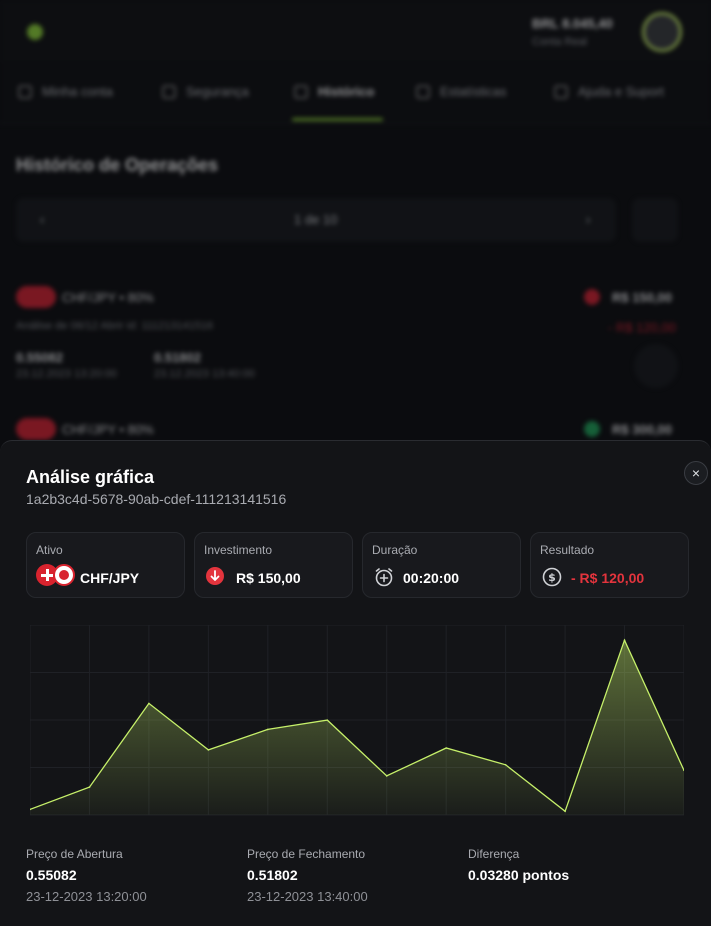 The image size is (711, 926). Describe the element at coordinates (334, 91) in the screenshot. I see `tab-history: Histórico` at that location.